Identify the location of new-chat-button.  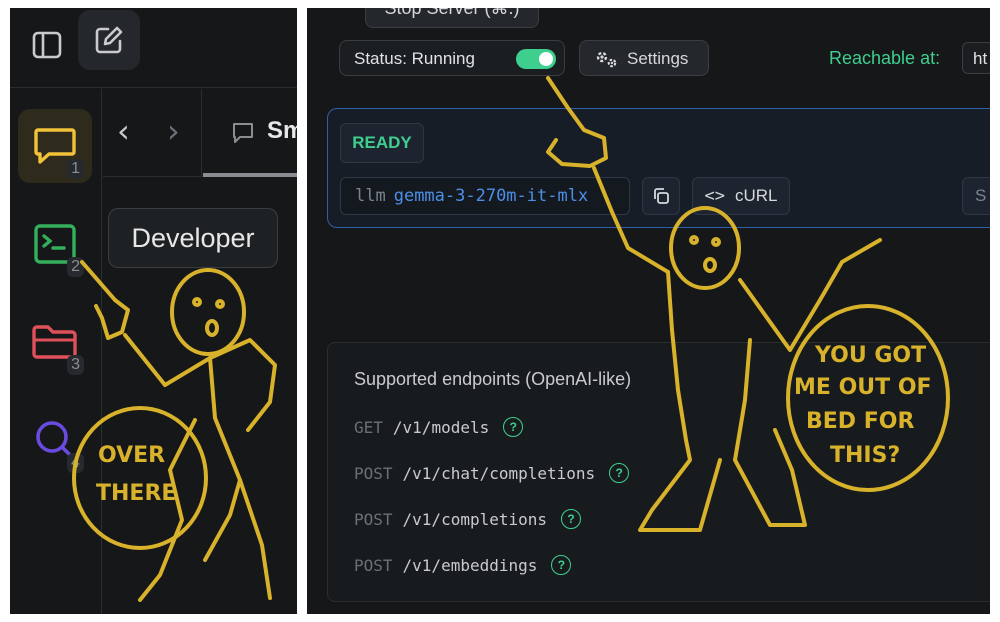
(109, 40).